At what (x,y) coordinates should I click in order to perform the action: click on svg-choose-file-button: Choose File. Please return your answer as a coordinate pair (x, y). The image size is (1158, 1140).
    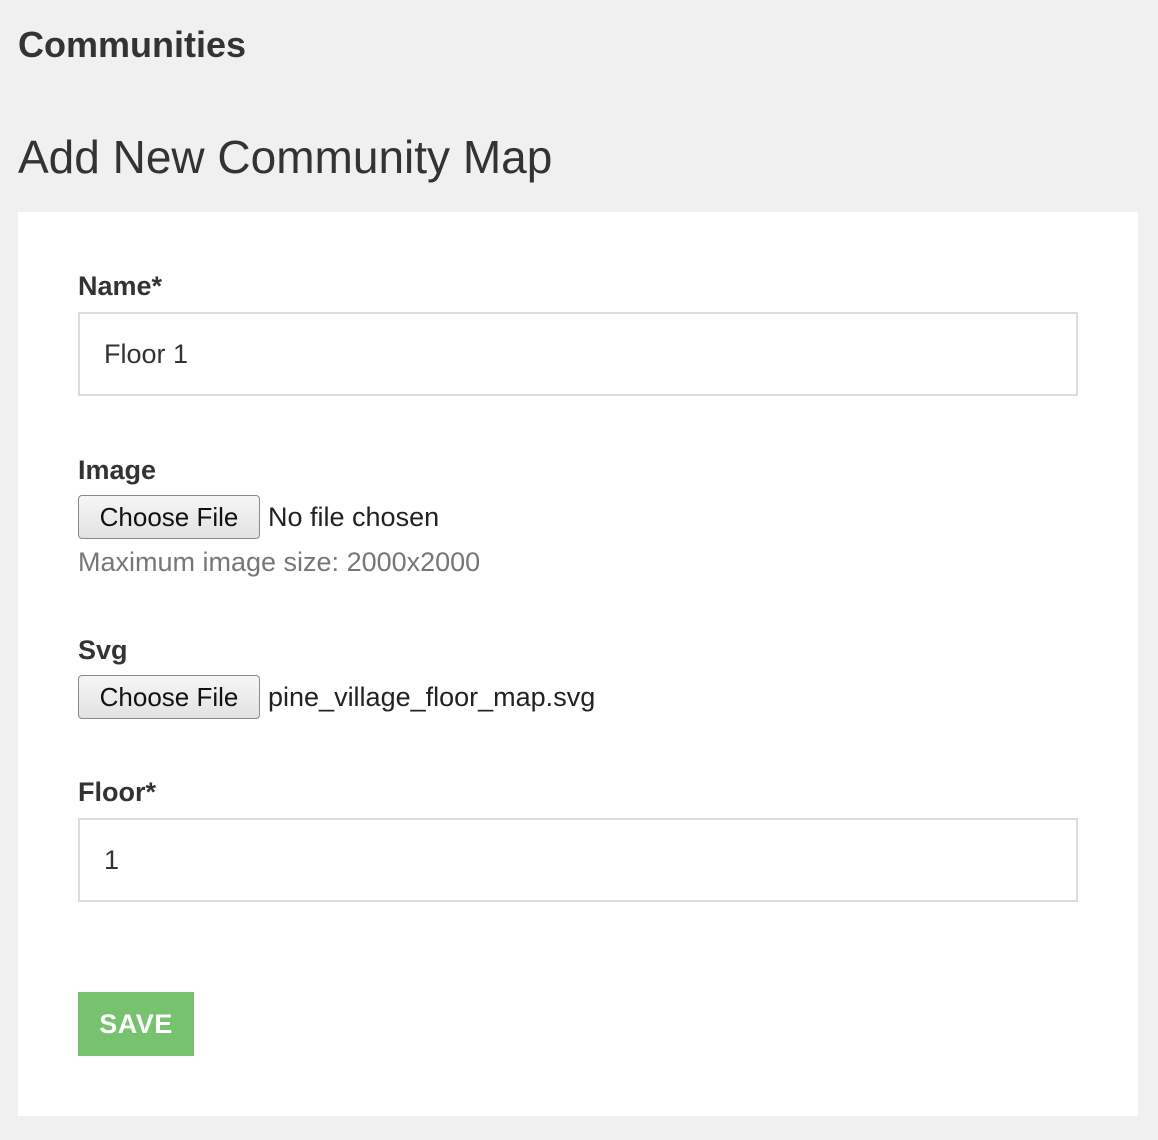
    Looking at the image, I should click on (169, 697).